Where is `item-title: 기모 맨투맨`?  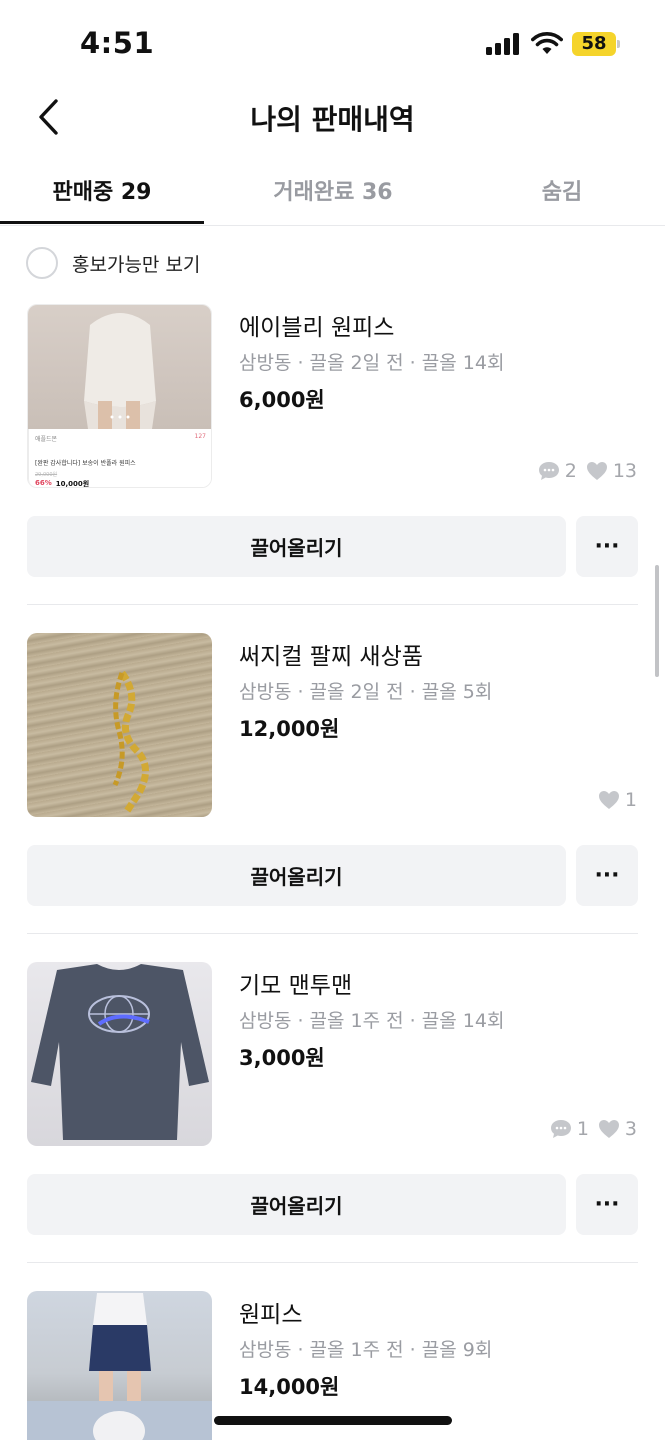
item-title: 기모 맨투맨 is located at coordinates (295, 983).